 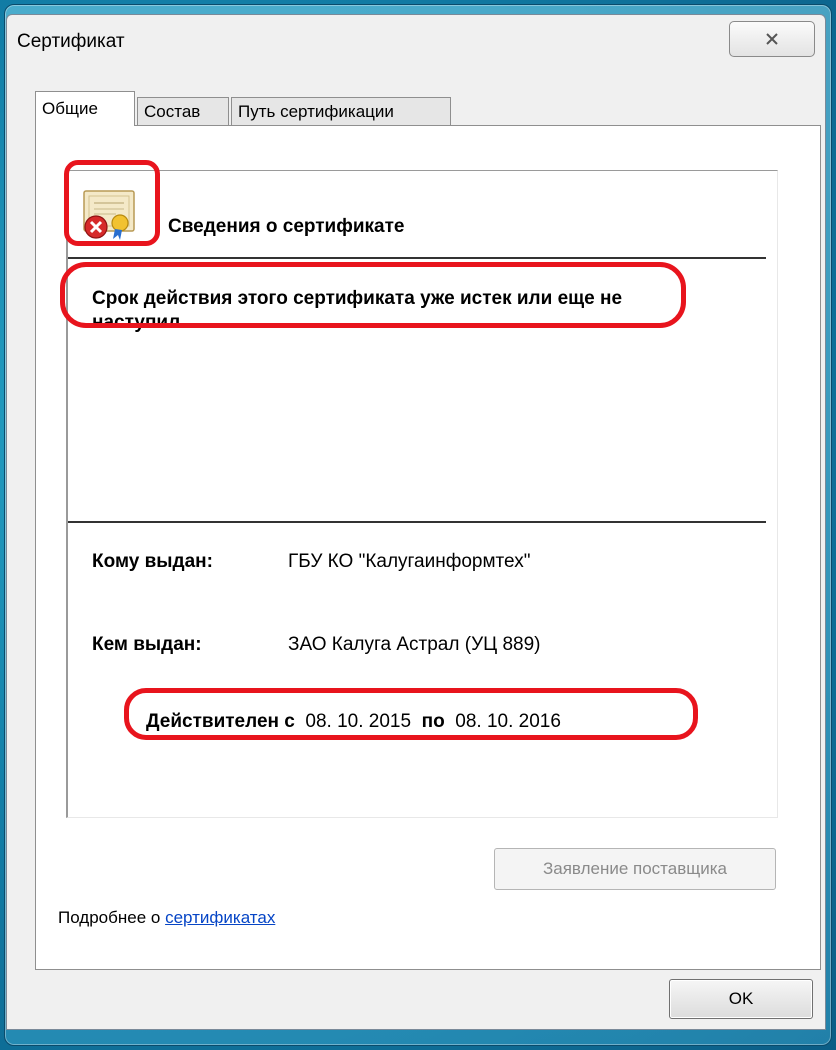 What do you see at coordinates (417, 522) in the screenshot?
I see `details-divider` at bounding box center [417, 522].